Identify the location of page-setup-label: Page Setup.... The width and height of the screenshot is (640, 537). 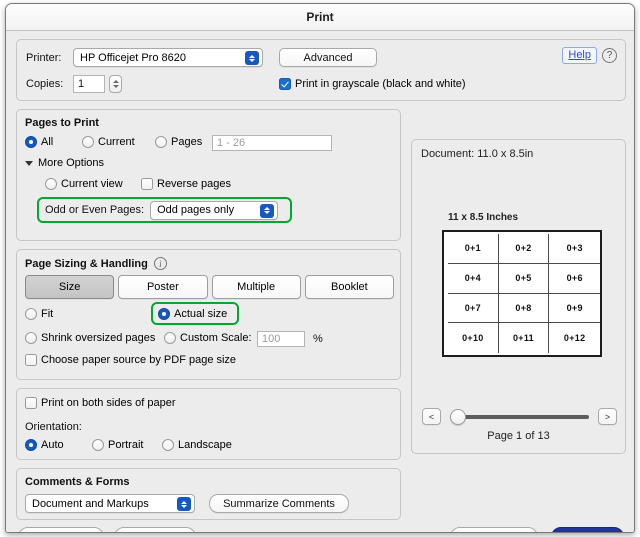
(61, 532).